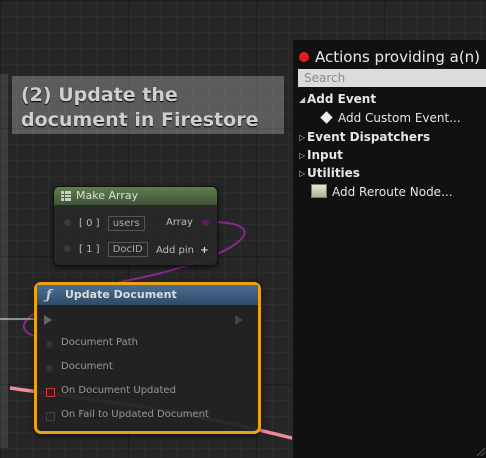 This screenshot has height=458, width=486. What do you see at coordinates (50, 392) in the screenshot?
I see `on-document-updated-pin` at bounding box center [50, 392].